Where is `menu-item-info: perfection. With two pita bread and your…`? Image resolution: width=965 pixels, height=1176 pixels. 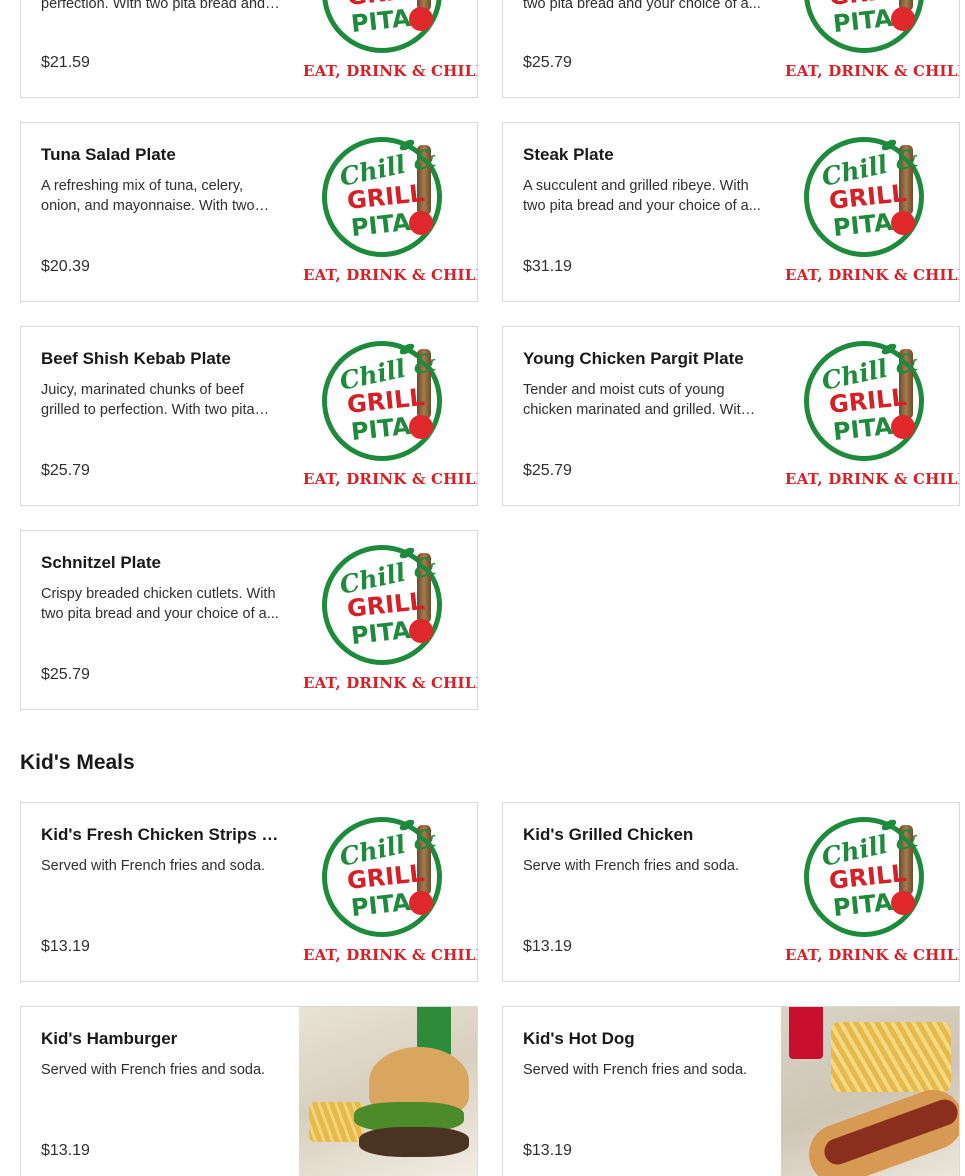
menu-item-info: perfection. With two pita bread and your… is located at coordinates (161, 48).